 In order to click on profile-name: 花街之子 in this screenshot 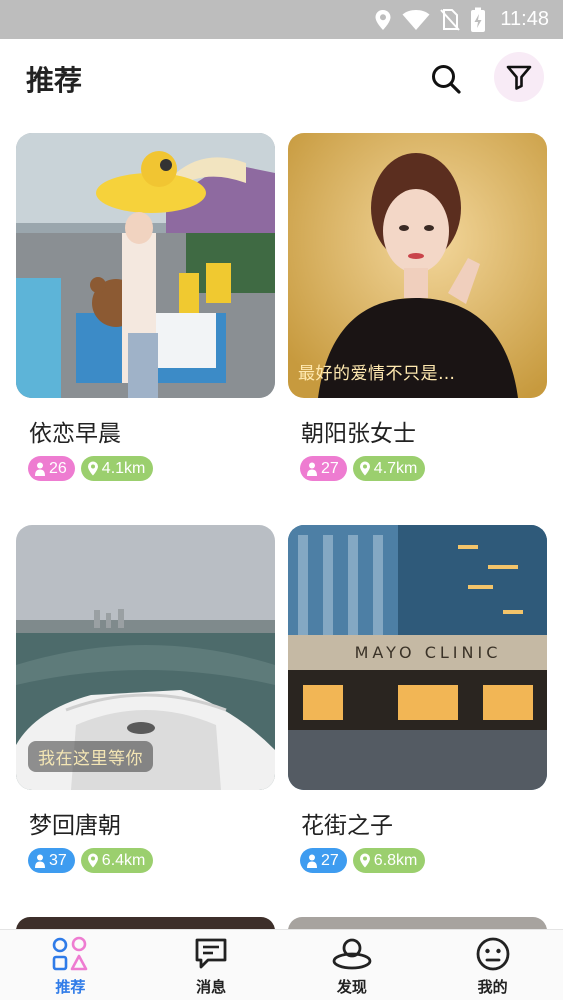, I will do `click(347, 826)`.